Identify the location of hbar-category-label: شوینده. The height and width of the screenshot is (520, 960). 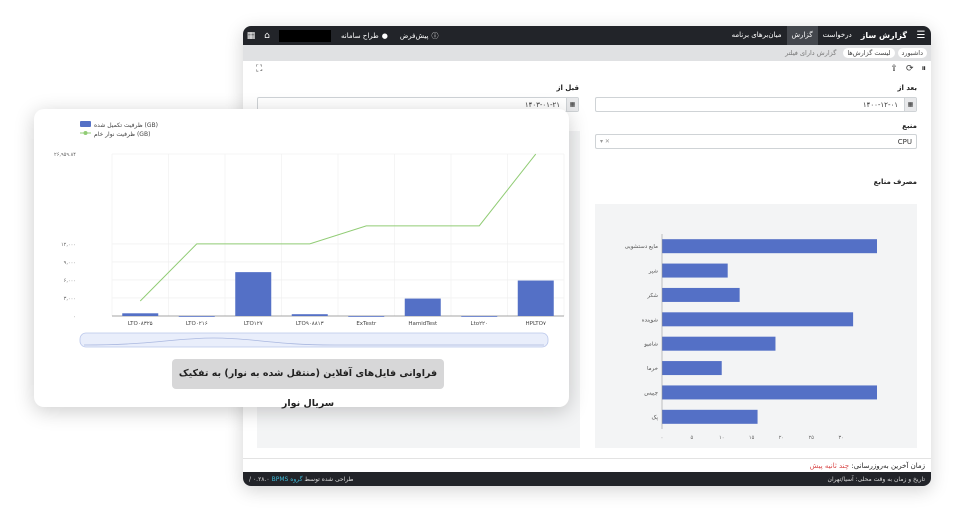
(650, 320).